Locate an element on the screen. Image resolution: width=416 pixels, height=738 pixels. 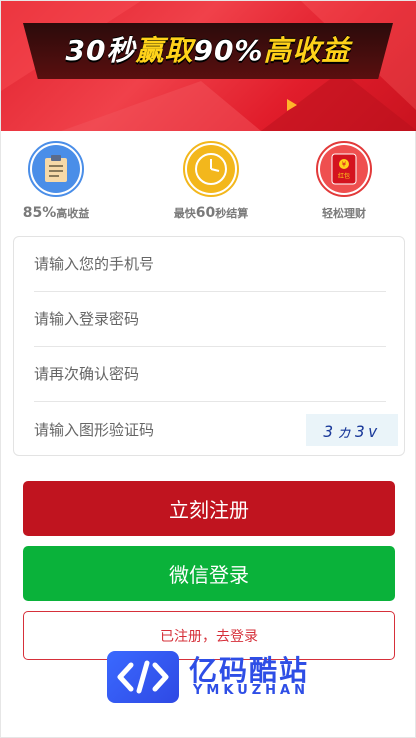
feature-label-fast-settlement: 最快60秒结算 is located at coordinates (211, 213).